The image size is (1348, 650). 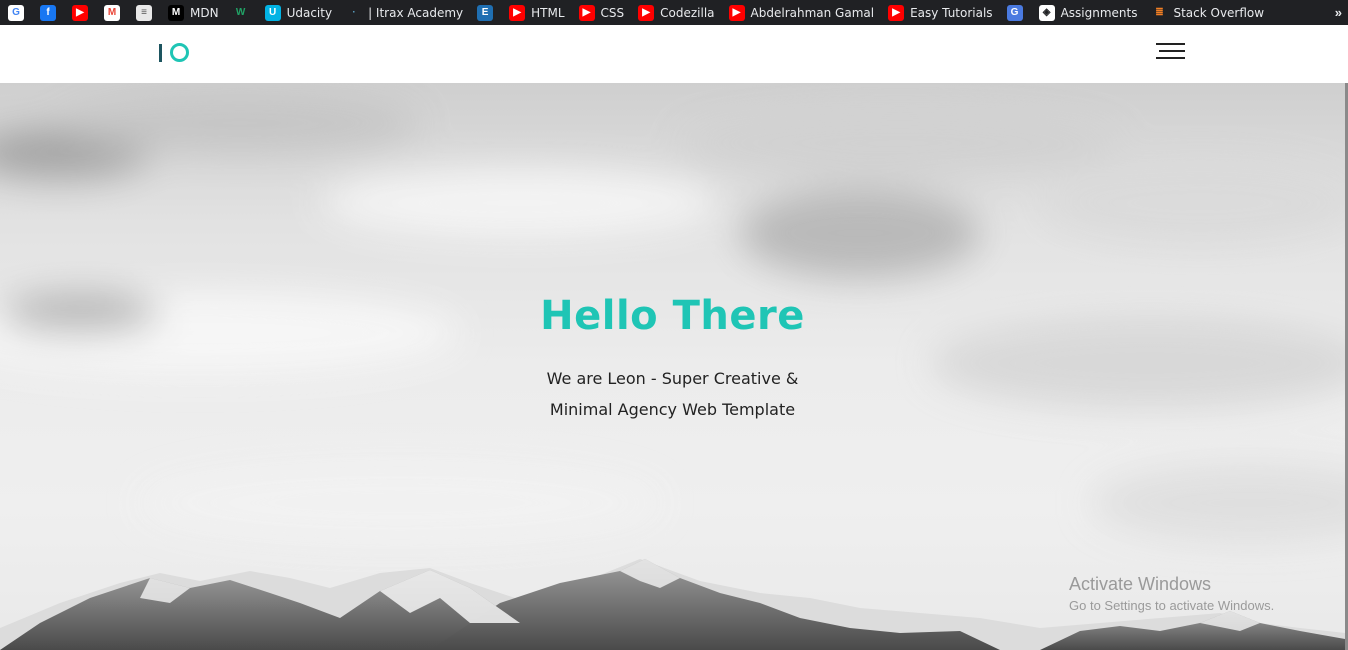 I want to click on site-logo, so click(x=174, y=52).